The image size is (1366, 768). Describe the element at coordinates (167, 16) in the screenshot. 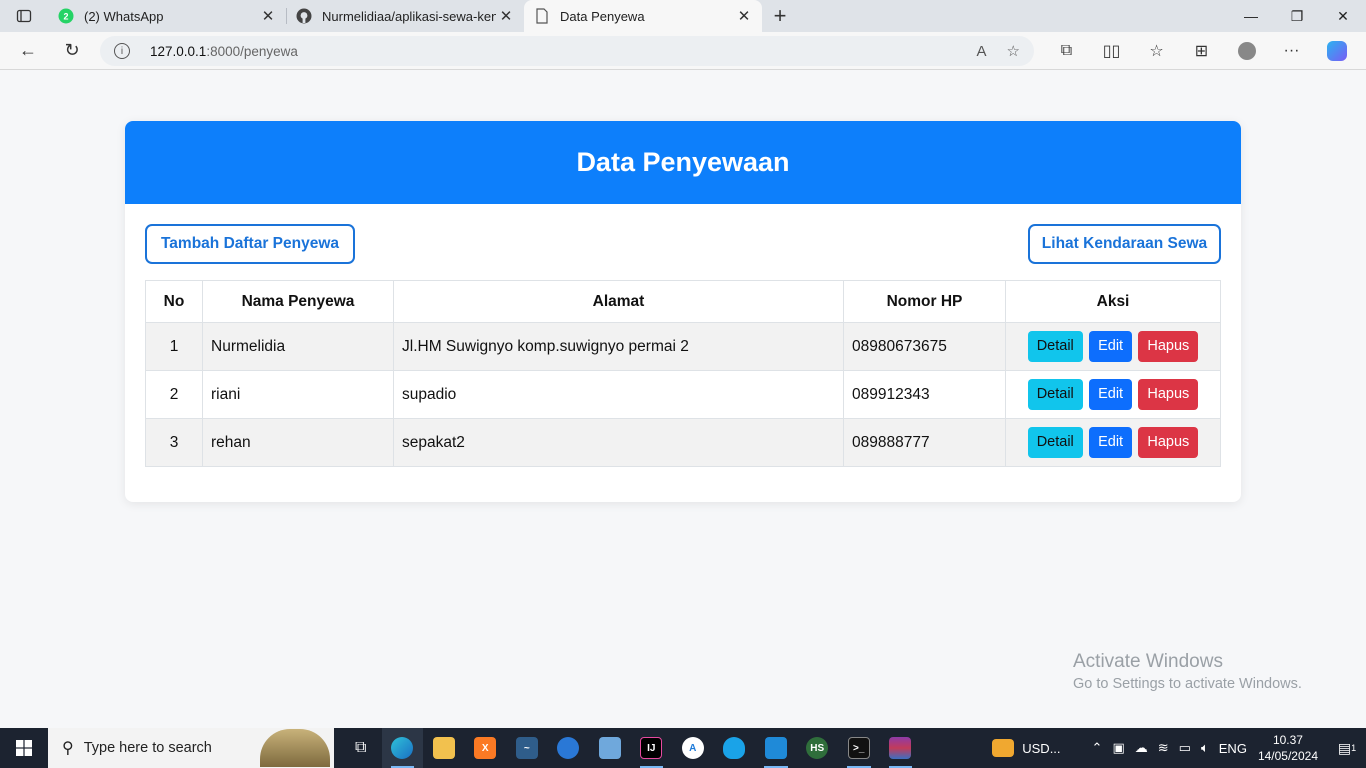

I see `tab-whatsapp: 2 (2) WhatsApp ✕` at that location.